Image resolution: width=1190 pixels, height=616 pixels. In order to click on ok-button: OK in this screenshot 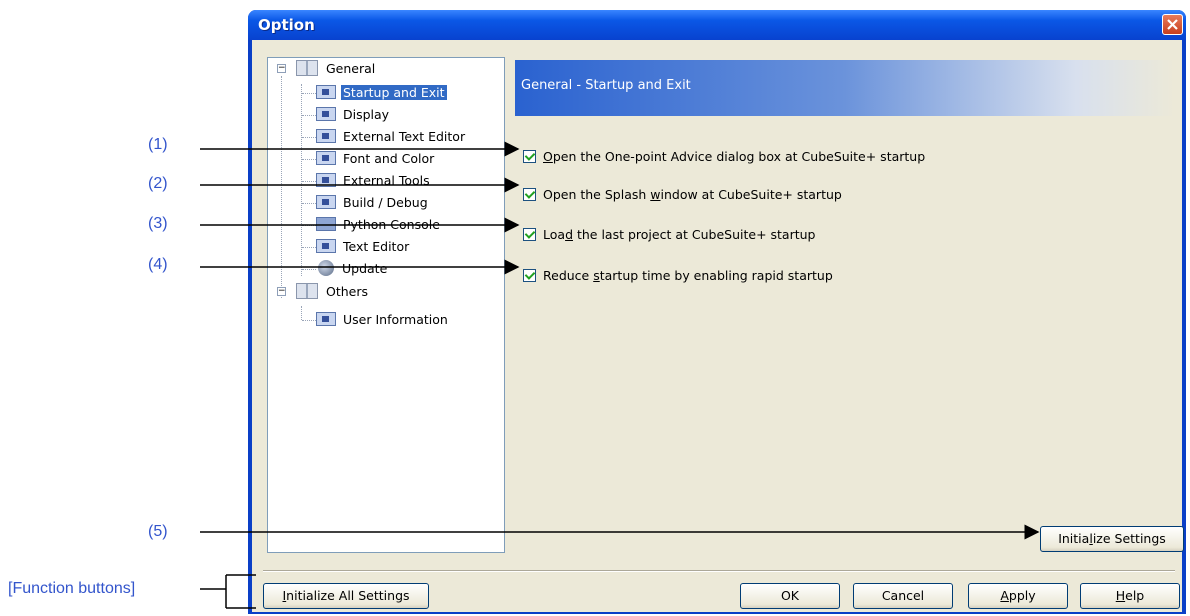, I will do `click(790, 596)`.